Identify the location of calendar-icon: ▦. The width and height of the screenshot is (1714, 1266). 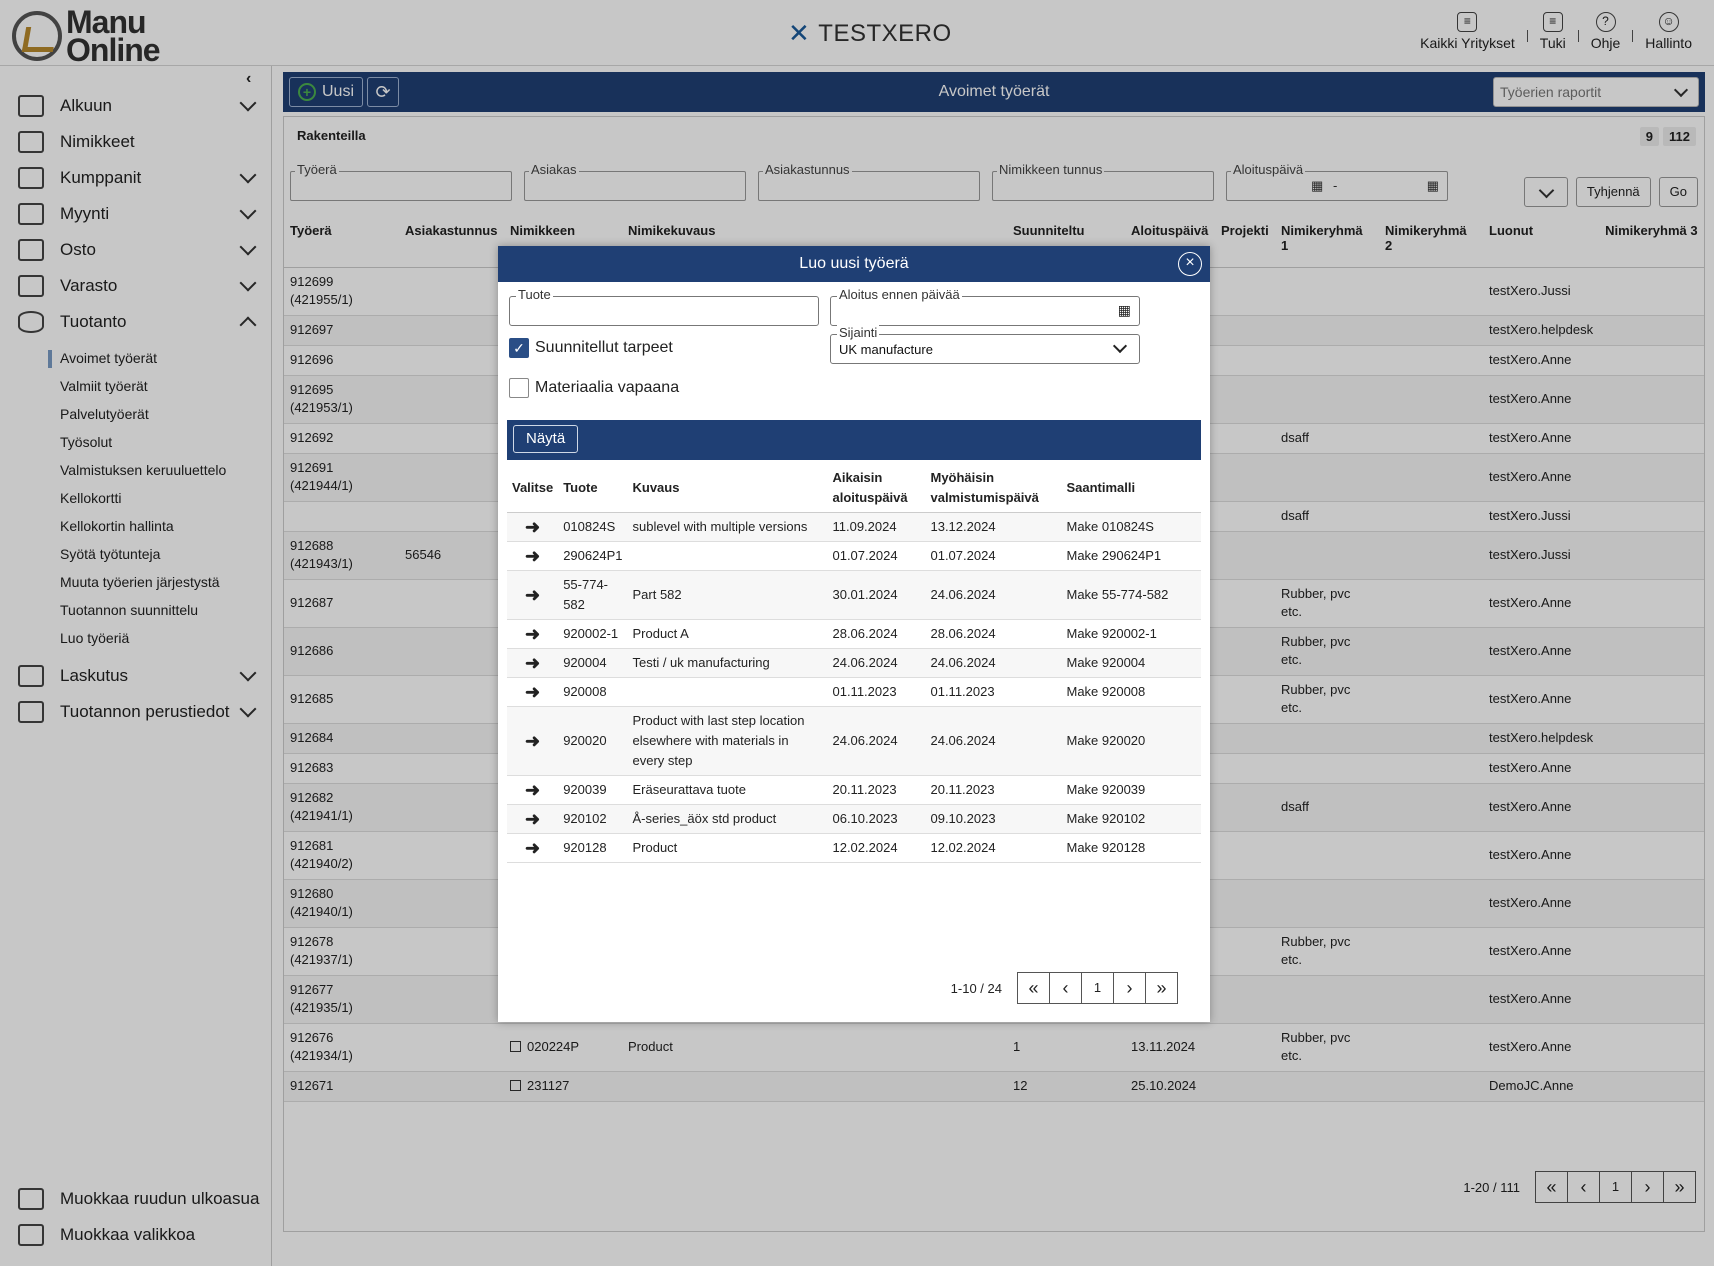
(1124, 310).